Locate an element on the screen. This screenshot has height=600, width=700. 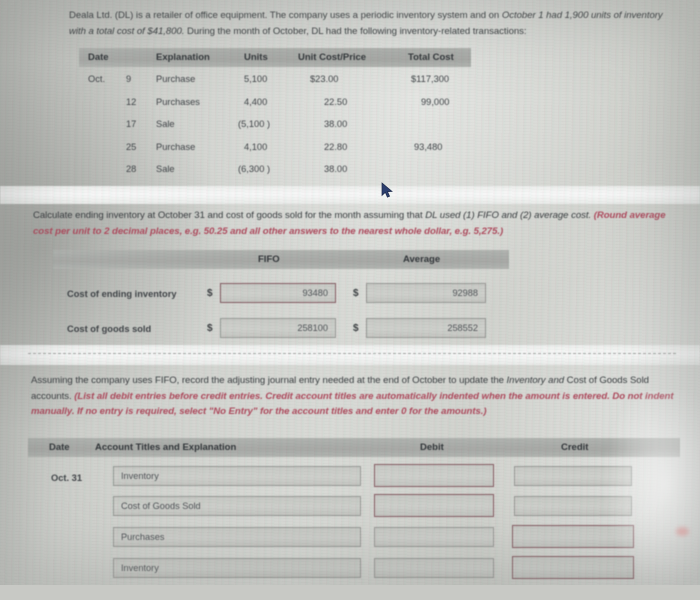
col-units: Units is located at coordinates (256, 57).